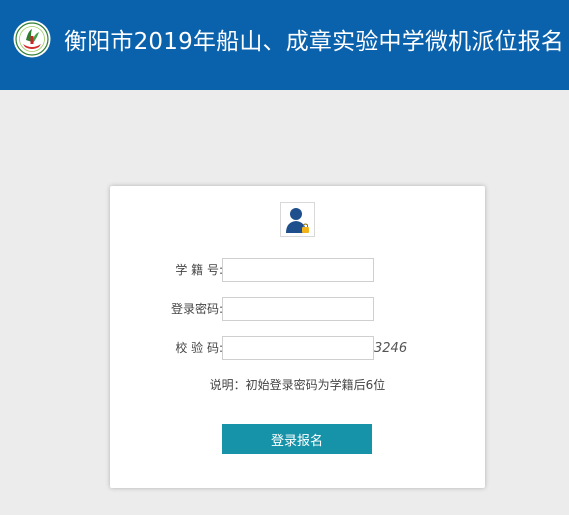 This screenshot has height=515, width=569. What do you see at coordinates (297, 439) in the screenshot?
I see `login-submit-button: 登录报名` at bounding box center [297, 439].